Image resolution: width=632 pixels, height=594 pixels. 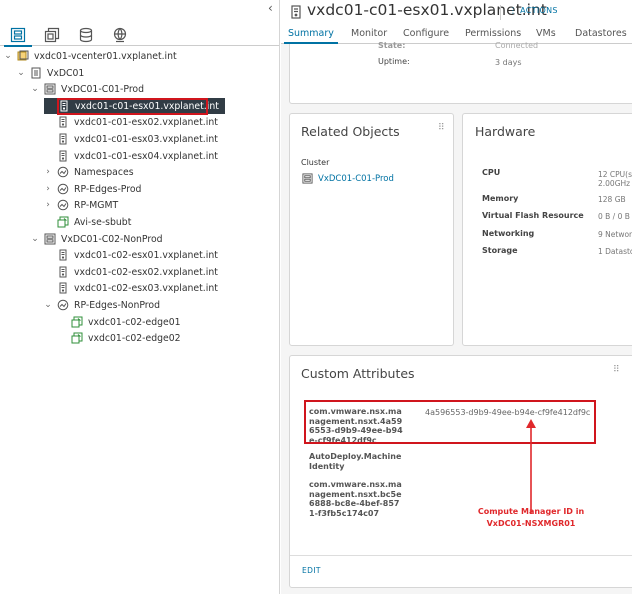 What do you see at coordinates (533, 215) in the screenshot?
I see `virtual-flash-label: Virtual Flash Resource` at bounding box center [533, 215].